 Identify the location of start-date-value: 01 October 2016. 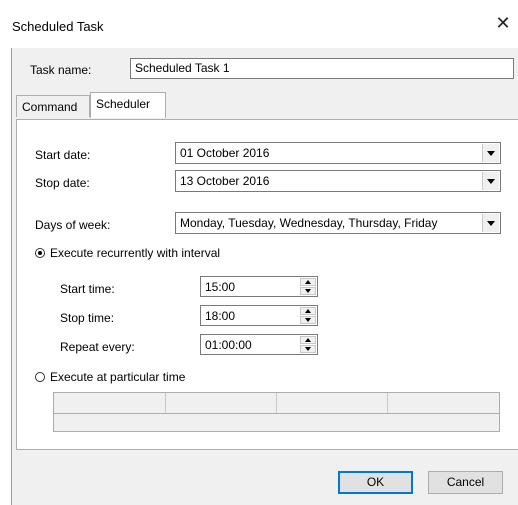
(225, 153).